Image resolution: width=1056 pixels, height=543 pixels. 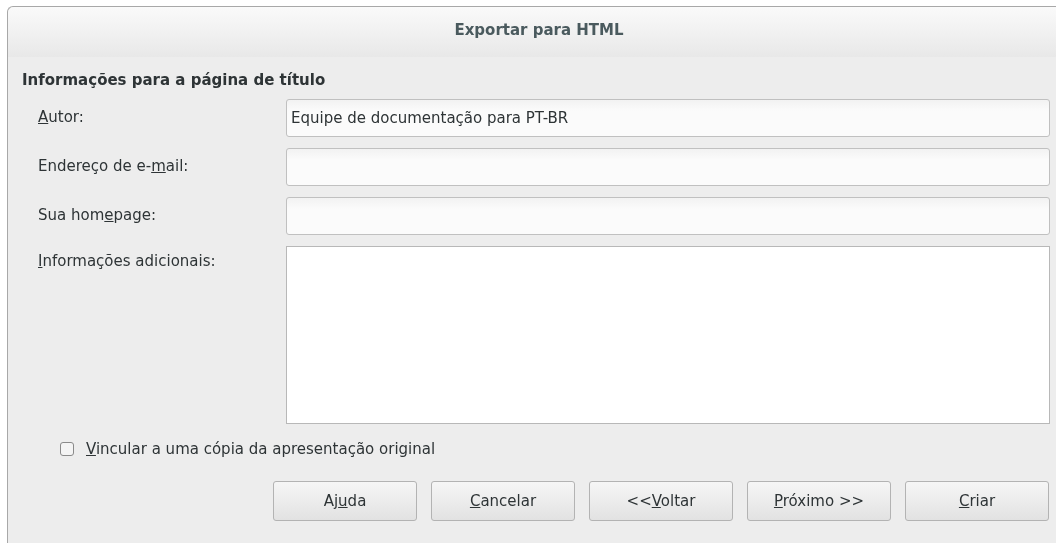 I want to click on field-label: Sua homepage:, so click(x=98, y=214).